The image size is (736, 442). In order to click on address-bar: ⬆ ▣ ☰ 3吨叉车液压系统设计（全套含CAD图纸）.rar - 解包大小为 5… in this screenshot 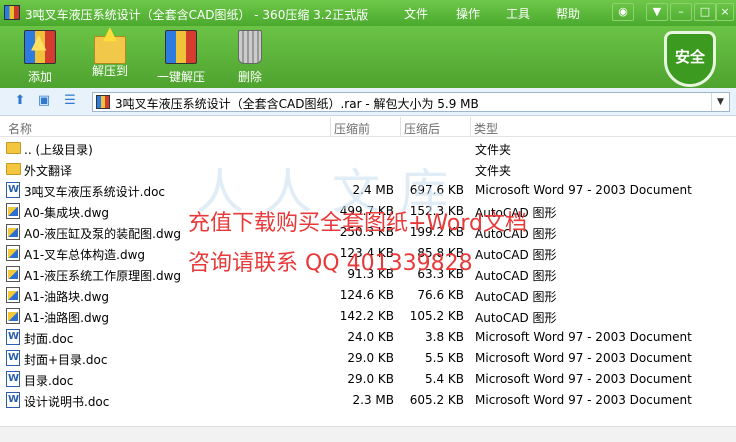, I will do `click(368, 102)`.